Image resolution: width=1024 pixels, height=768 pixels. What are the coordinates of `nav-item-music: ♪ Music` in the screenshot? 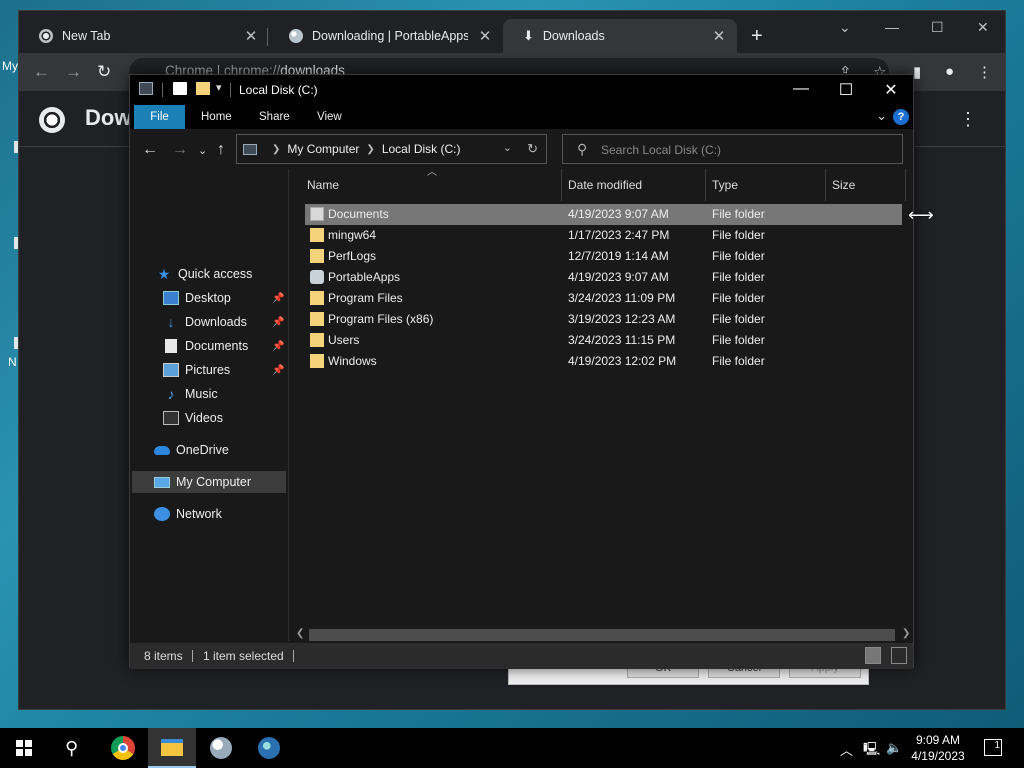 It's located at (190, 394).